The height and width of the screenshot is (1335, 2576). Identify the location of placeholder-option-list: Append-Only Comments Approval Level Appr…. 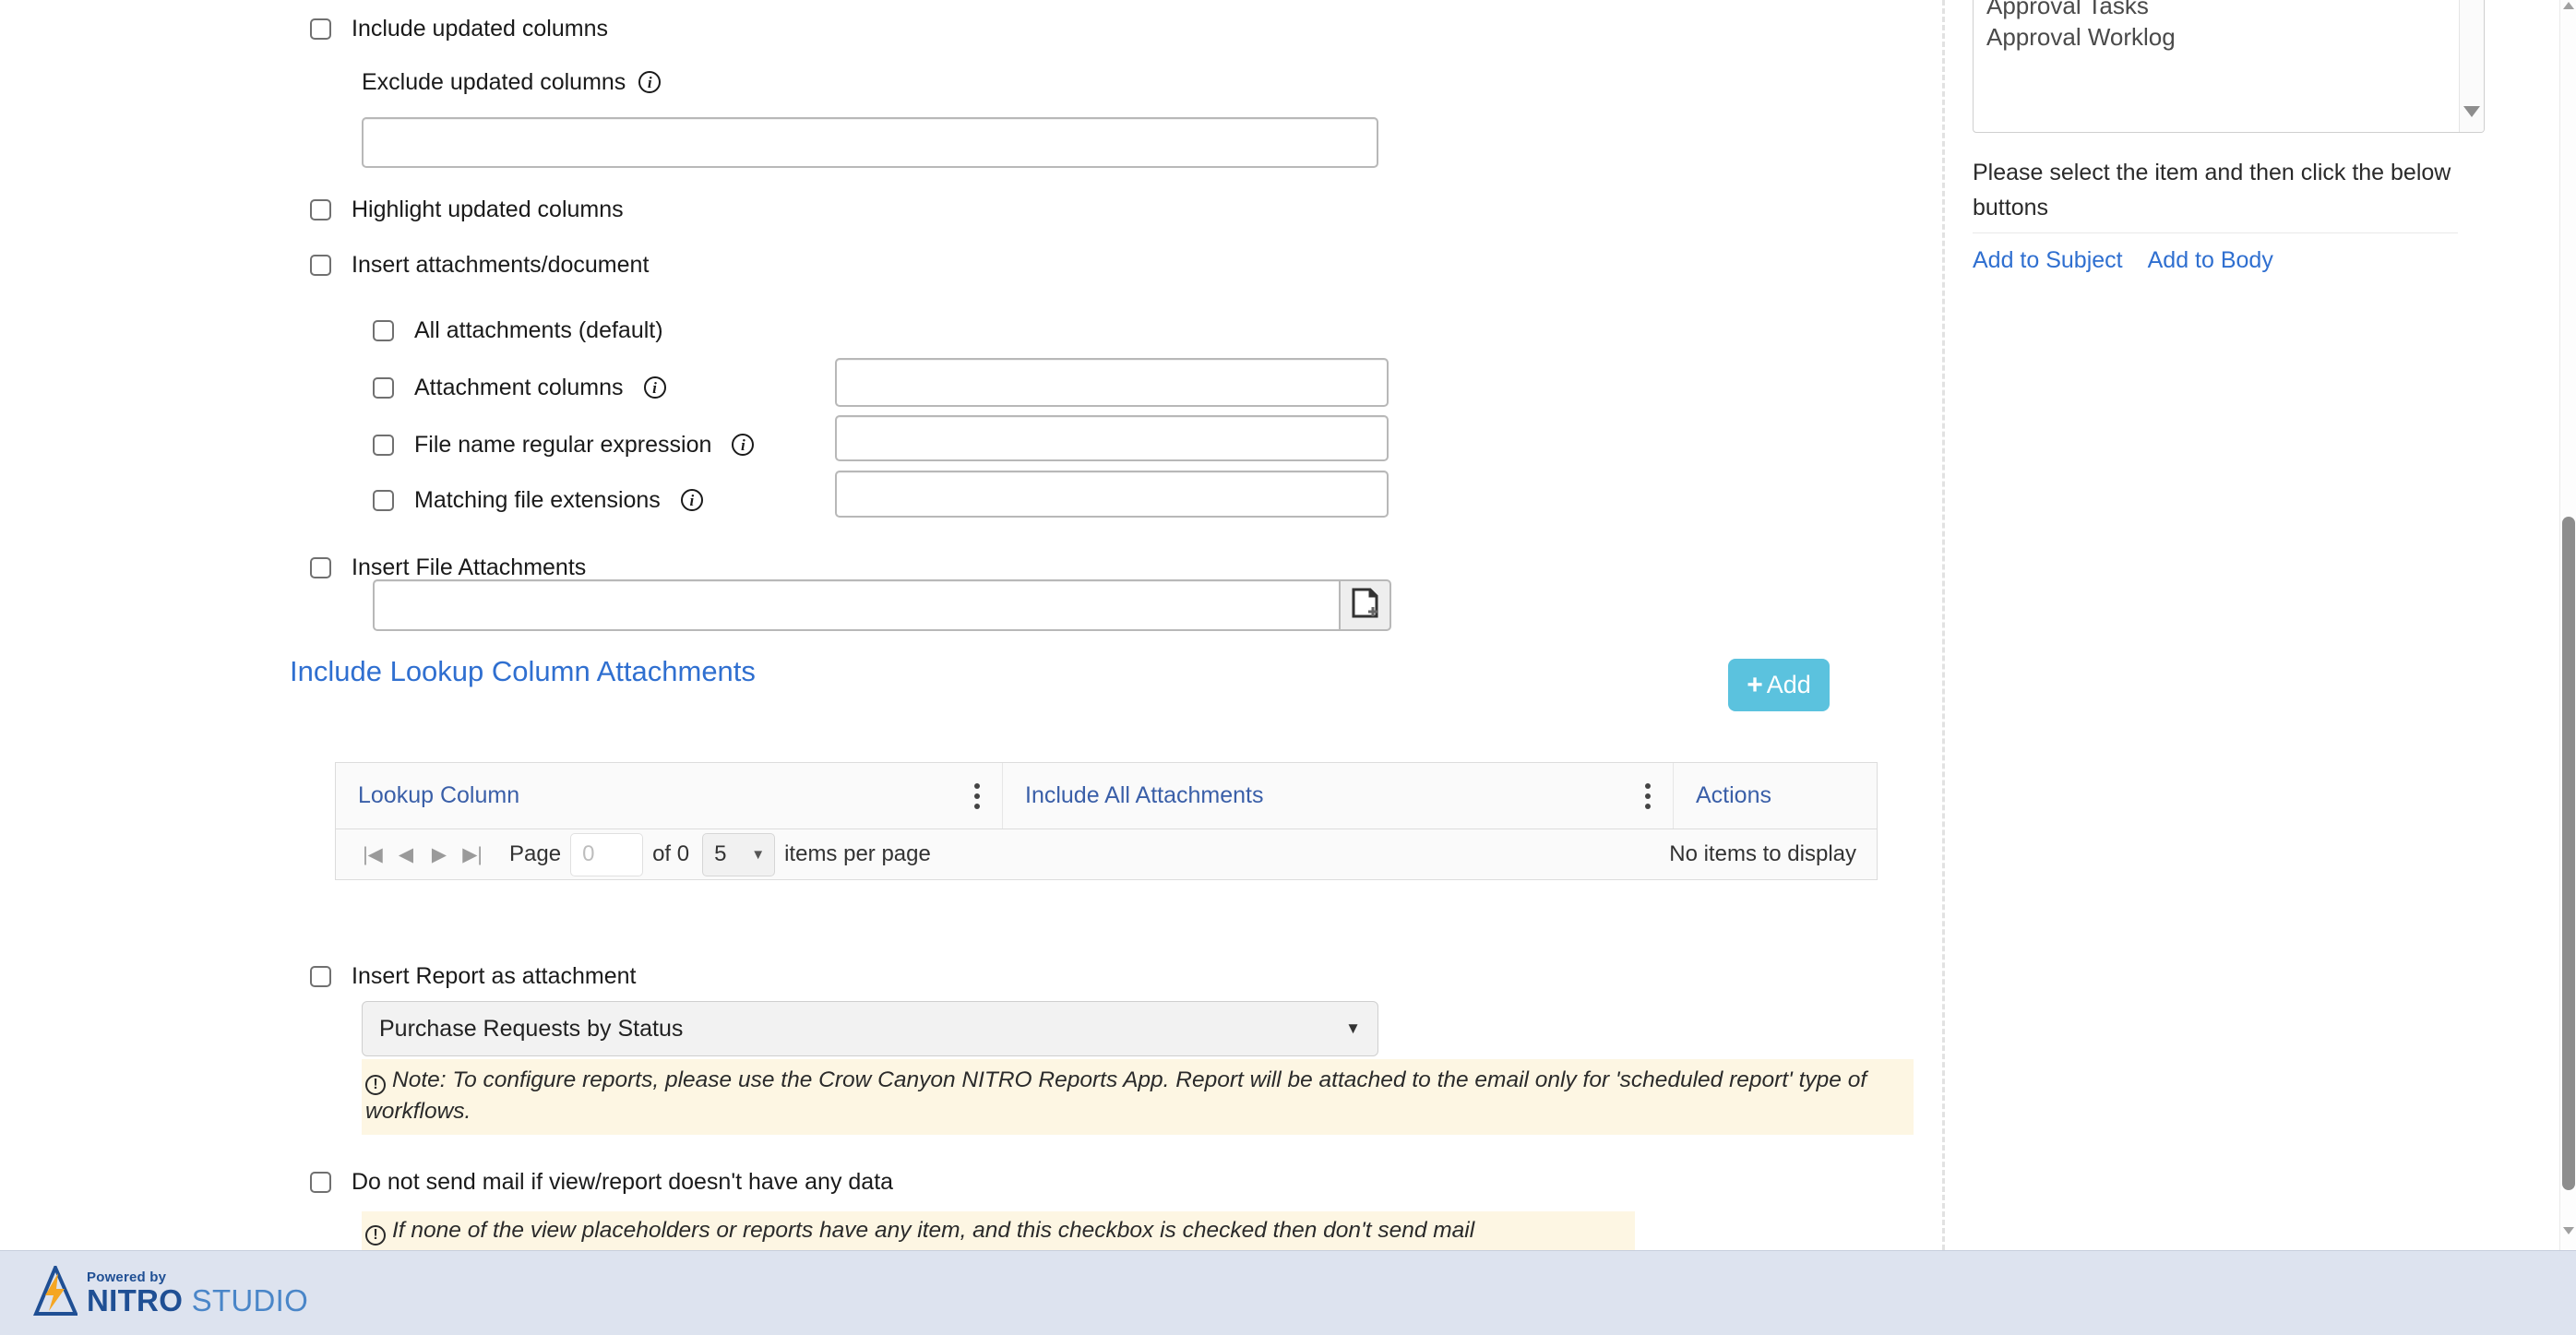
(2216, 26).